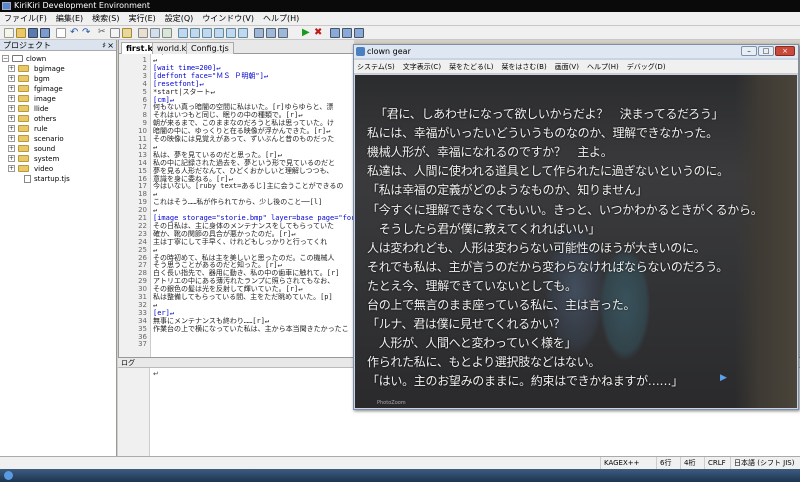 This screenshot has height=482, width=800. What do you see at coordinates (217, 155) in the screenshot?
I see `code-line: 私は、夢を見ているのだと思った。[r]↵` at bounding box center [217, 155].